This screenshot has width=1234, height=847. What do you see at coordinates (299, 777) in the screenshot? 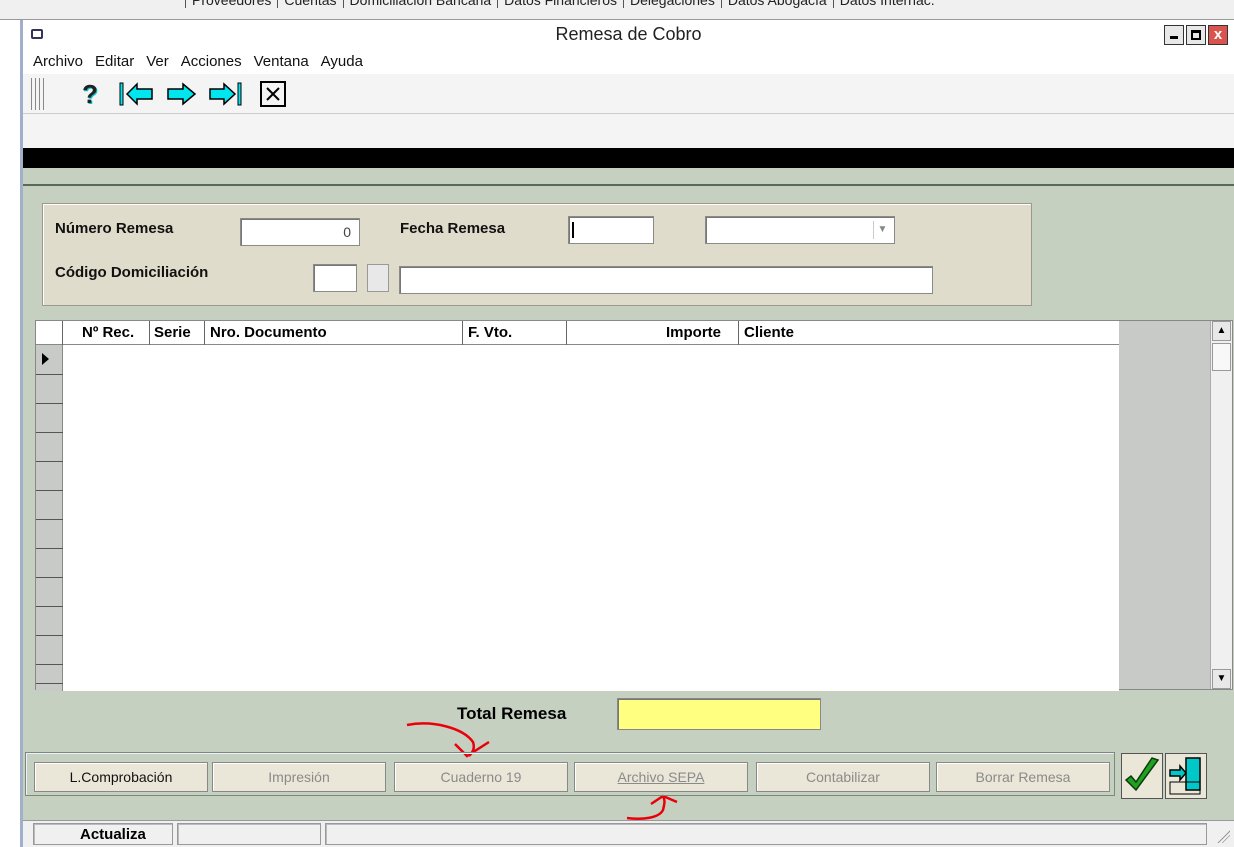
I see `impresion-button: Impresión` at bounding box center [299, 777].